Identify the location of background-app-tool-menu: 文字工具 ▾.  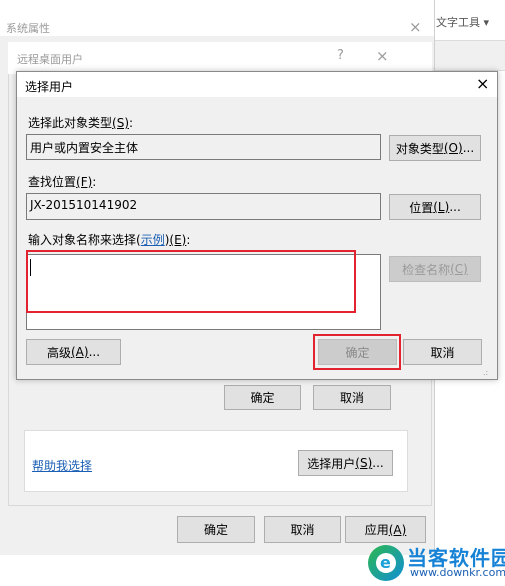
(462, 22).